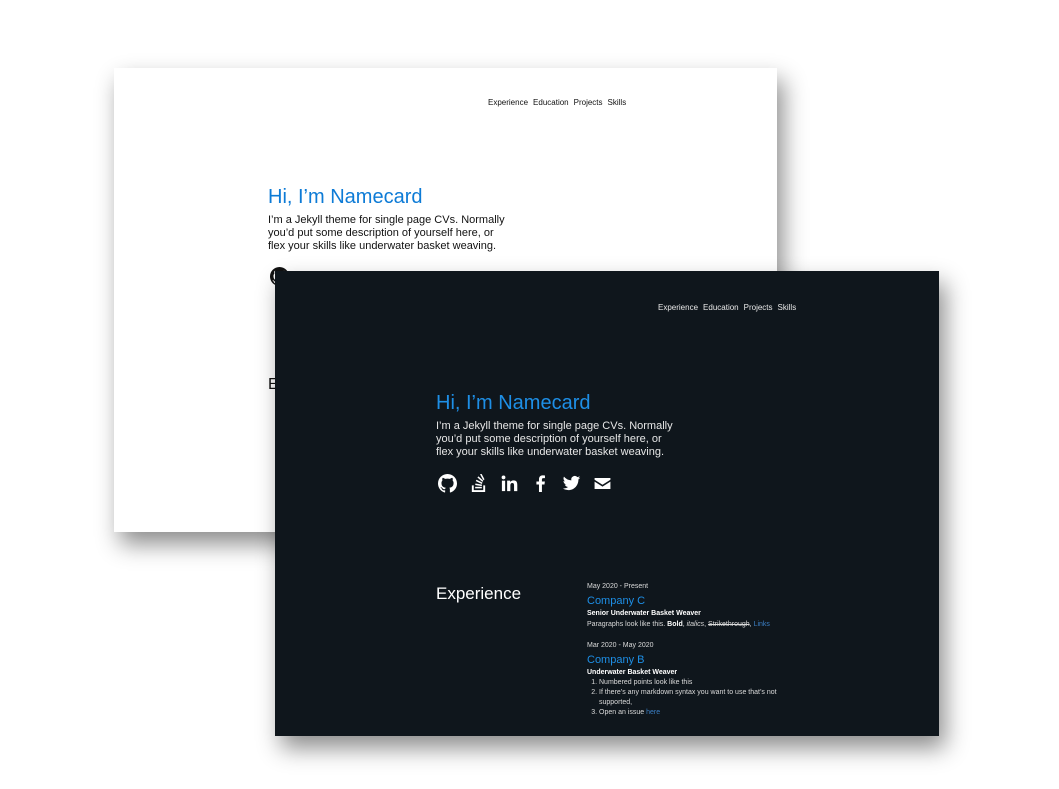  I want to click on issue-link: here, so click(653, 712).